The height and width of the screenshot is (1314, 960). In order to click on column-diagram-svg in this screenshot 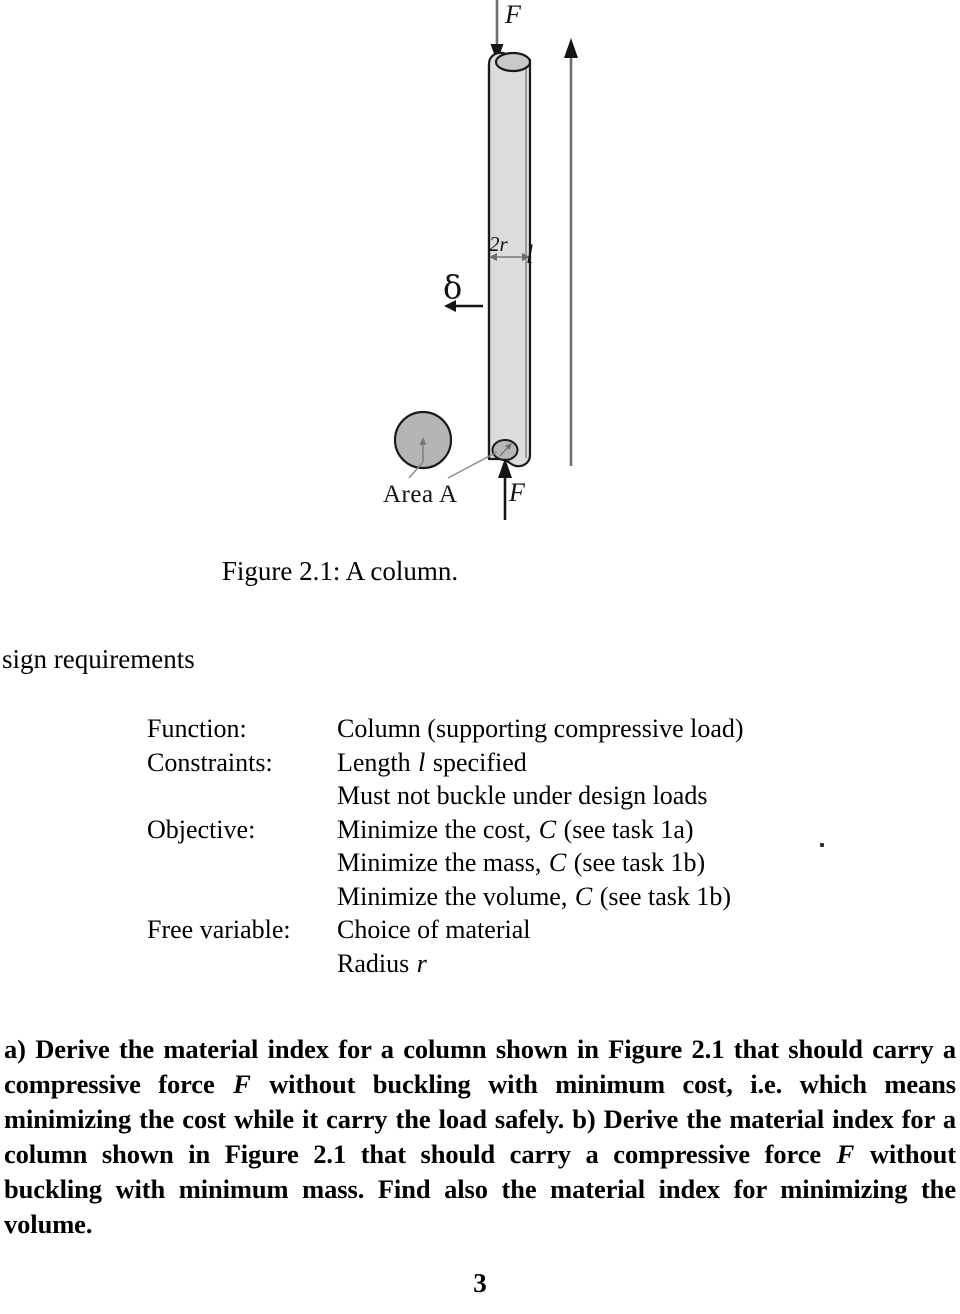, I will do `click(485, 260)`.